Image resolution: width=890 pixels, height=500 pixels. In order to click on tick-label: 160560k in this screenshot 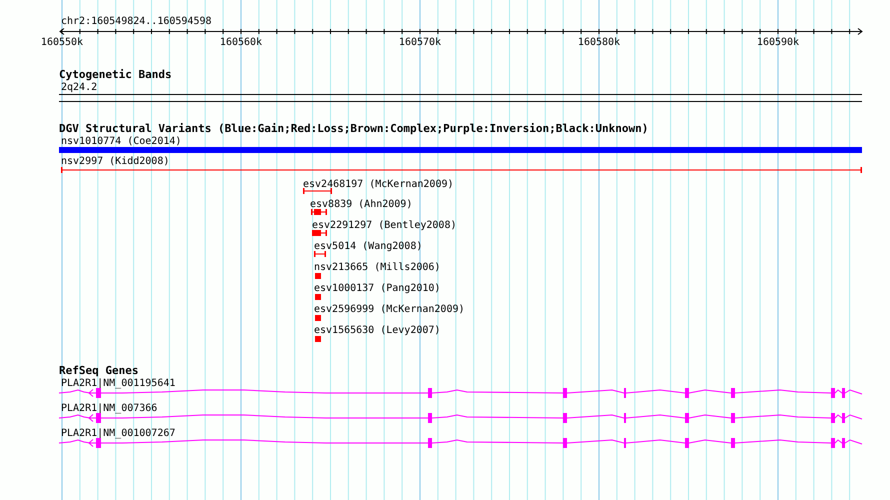, I will do `click(241, 42)`.